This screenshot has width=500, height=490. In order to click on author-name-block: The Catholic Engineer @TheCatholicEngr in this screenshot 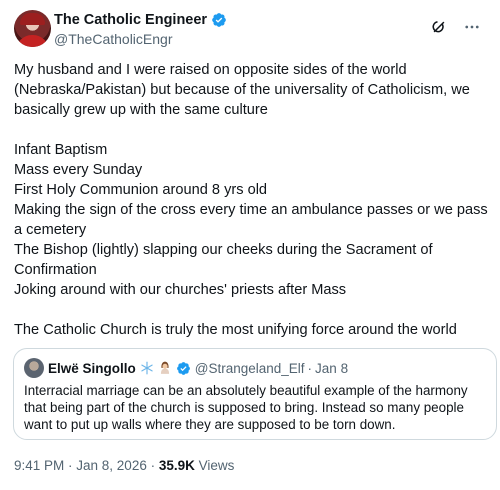, I will do `click(140, 29)`.